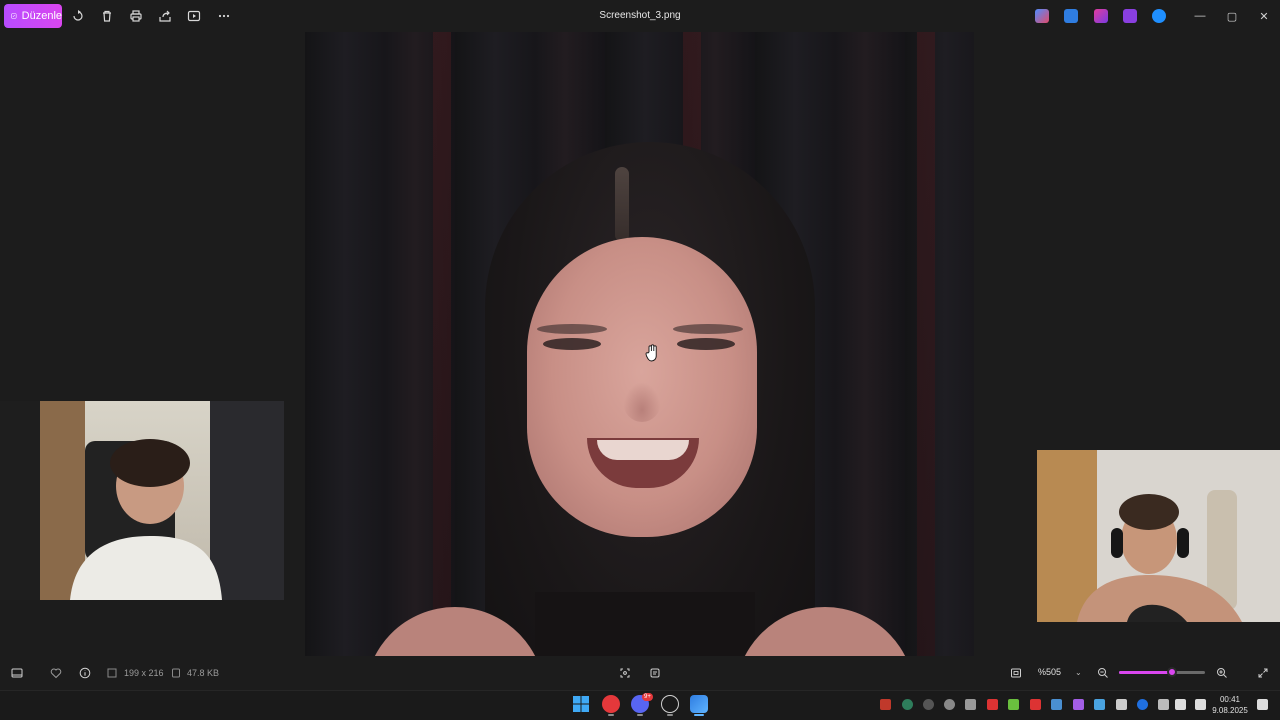 This screenshot has height=720, width=1280. Describe the element at coordinates (655, 673) in the screenshot. I see `visual-search-icon` at that location.